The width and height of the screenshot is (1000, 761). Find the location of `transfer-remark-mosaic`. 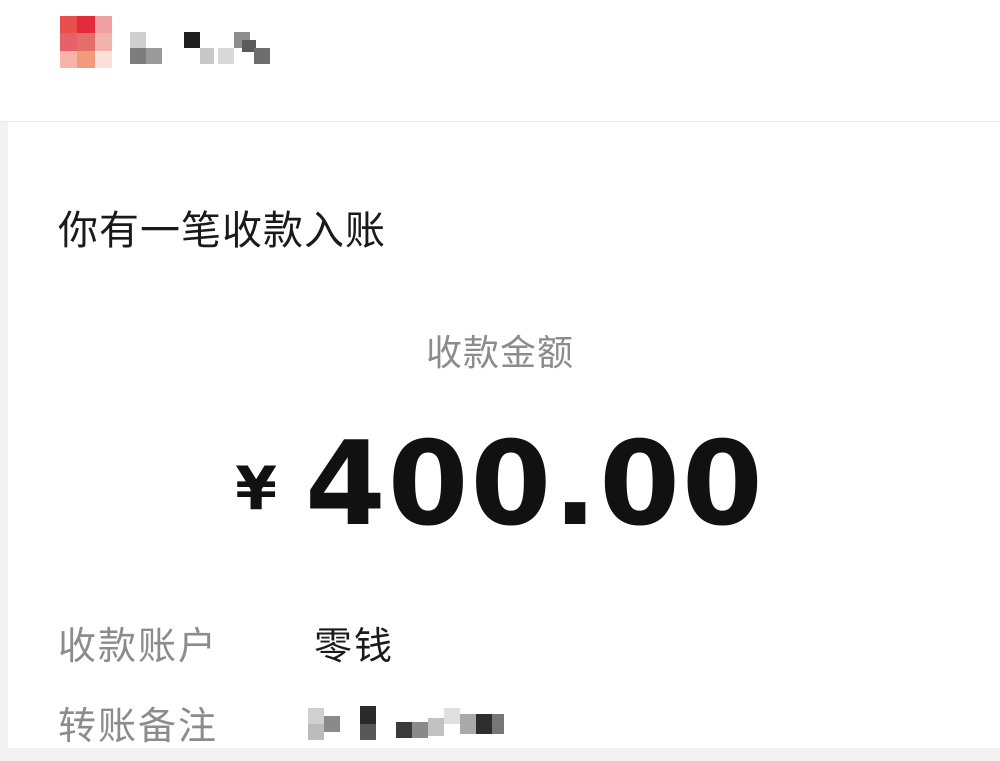

transfer-remark-mosaic is located at coordinates (406, 725).